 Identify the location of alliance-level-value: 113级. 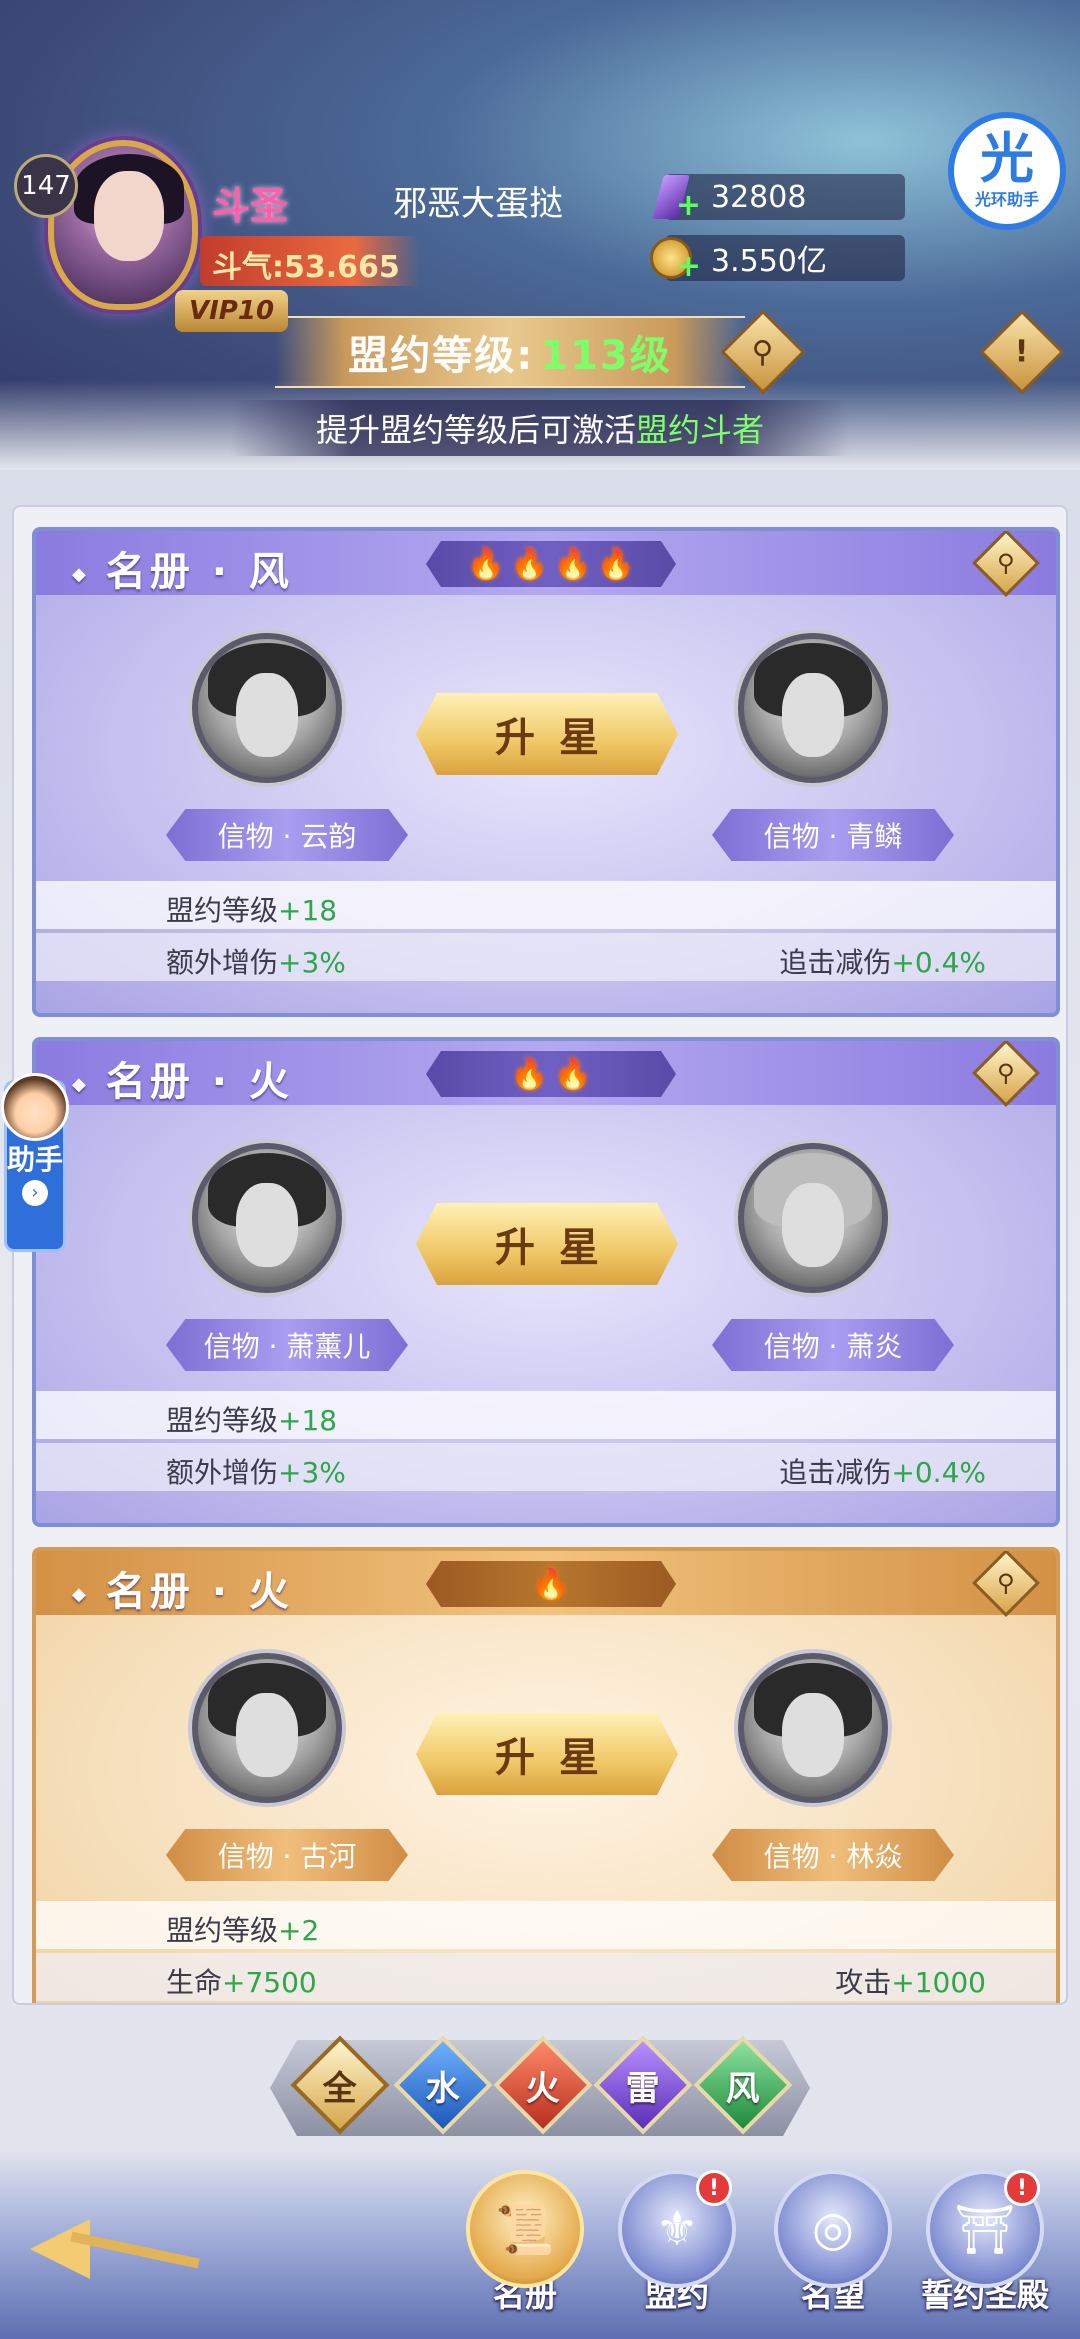
(606, 356).